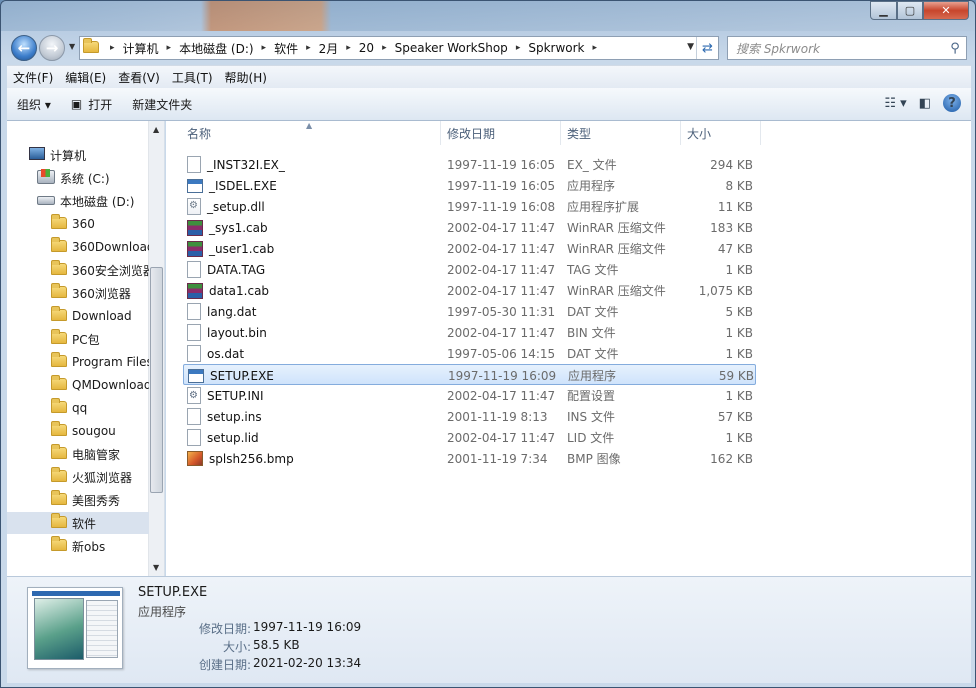  I want to click on nav-item: 360浏览器, so click(78, 293).